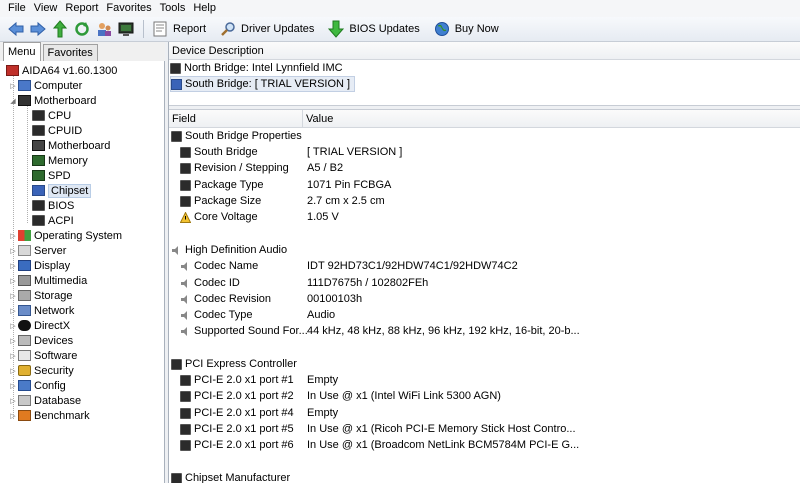  I want to click on tree-item-computer: ▷ Computer, so click(45, 85).